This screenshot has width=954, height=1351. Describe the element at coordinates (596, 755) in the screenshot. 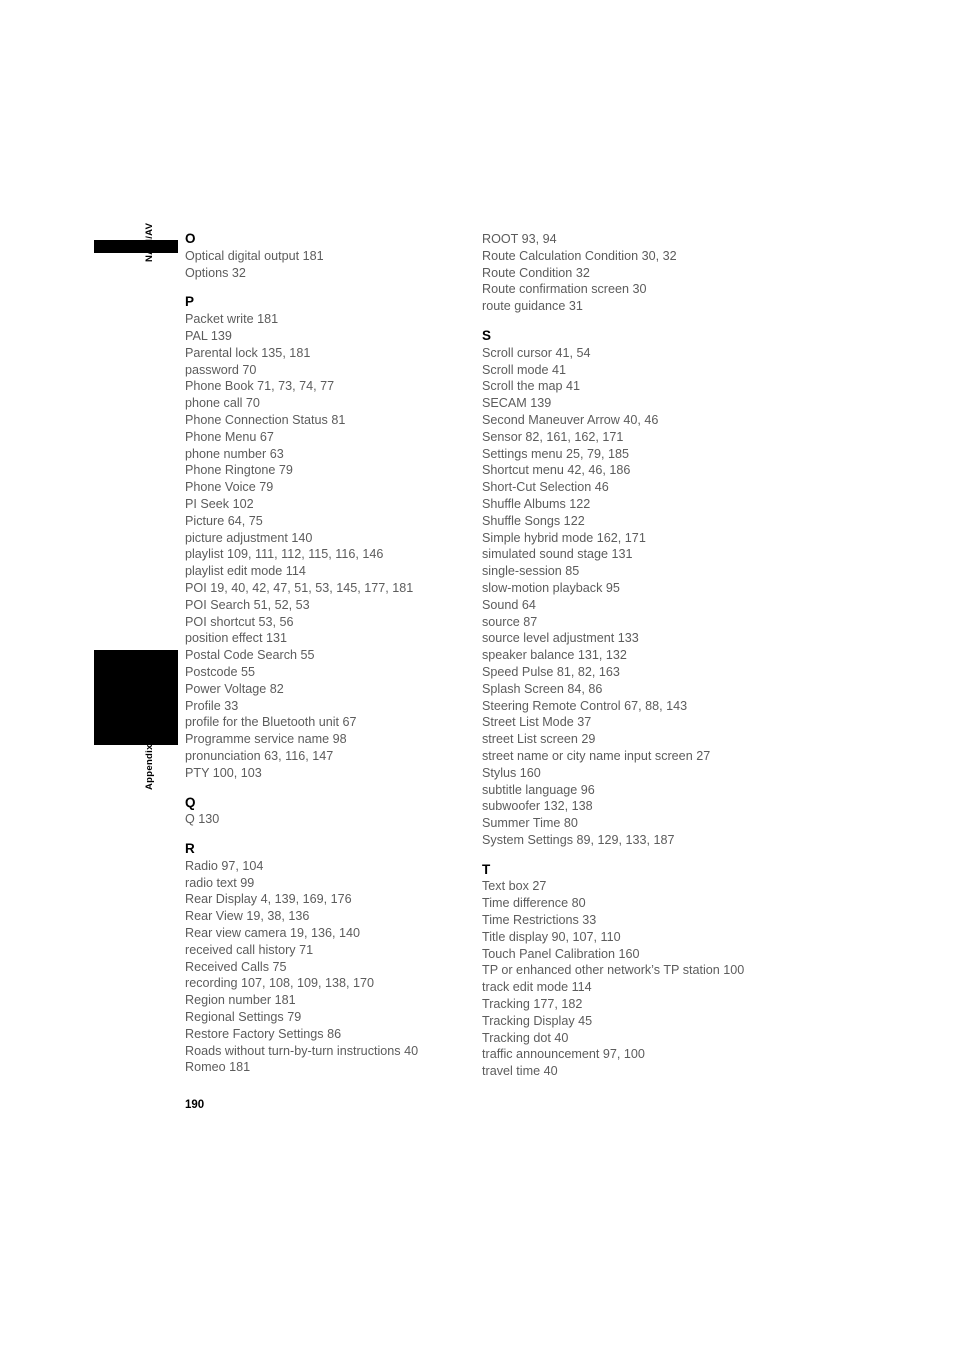

I see `index-entry: street name or city name input screen 27` at that location.